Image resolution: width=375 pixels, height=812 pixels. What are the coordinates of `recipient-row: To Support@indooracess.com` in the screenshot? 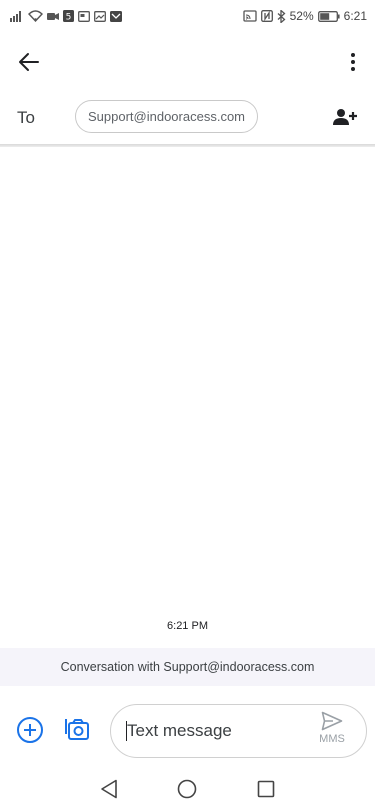 It's located at (187, 118).